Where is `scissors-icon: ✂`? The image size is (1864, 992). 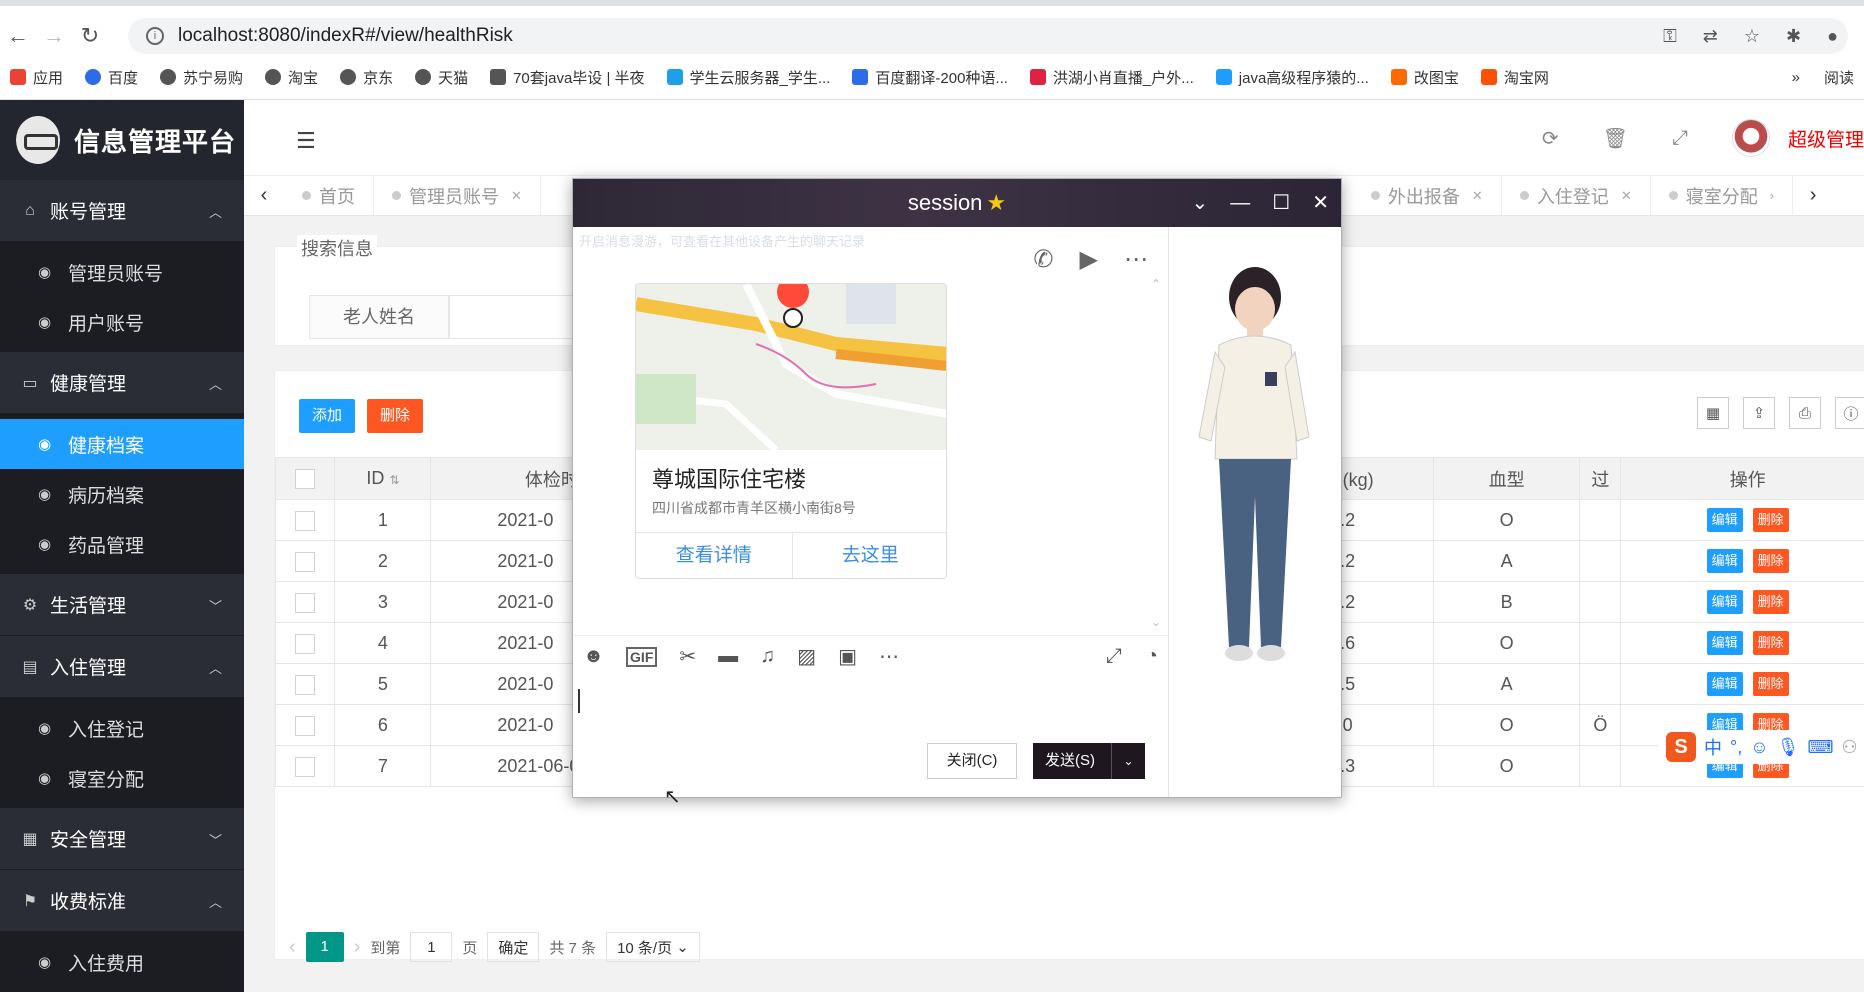
scissors-icon: ✂ is located at coordinates (687, 656).